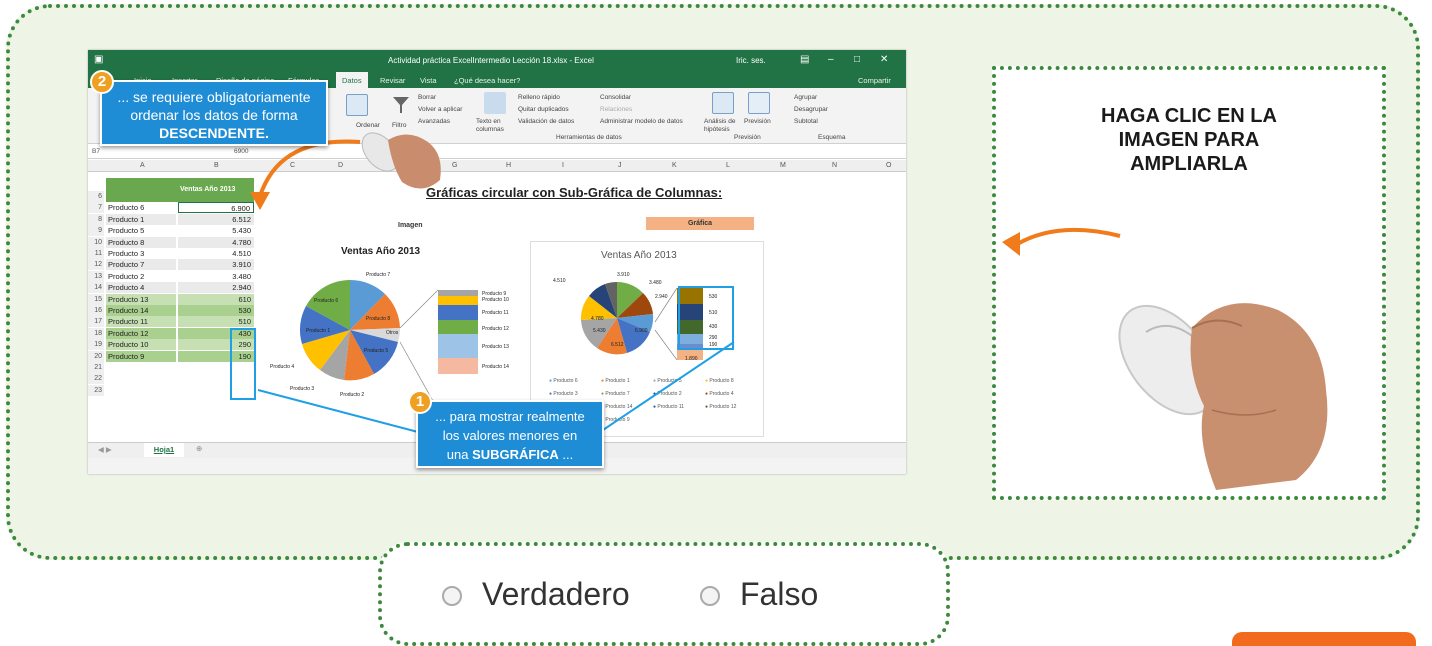 The height and width of the screenshot is (646, 1432). What do you see at coordinates (759, 103) in the screenshot?
I see `forecast-icon` at bounding box center [759, 103].